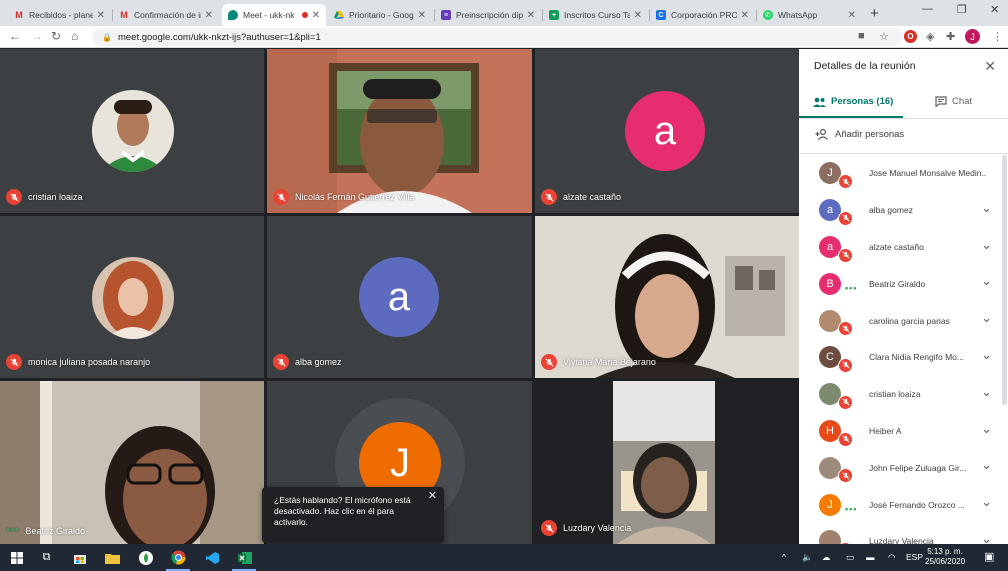  I want to click on profile-avatar: J, so click(972, 36).